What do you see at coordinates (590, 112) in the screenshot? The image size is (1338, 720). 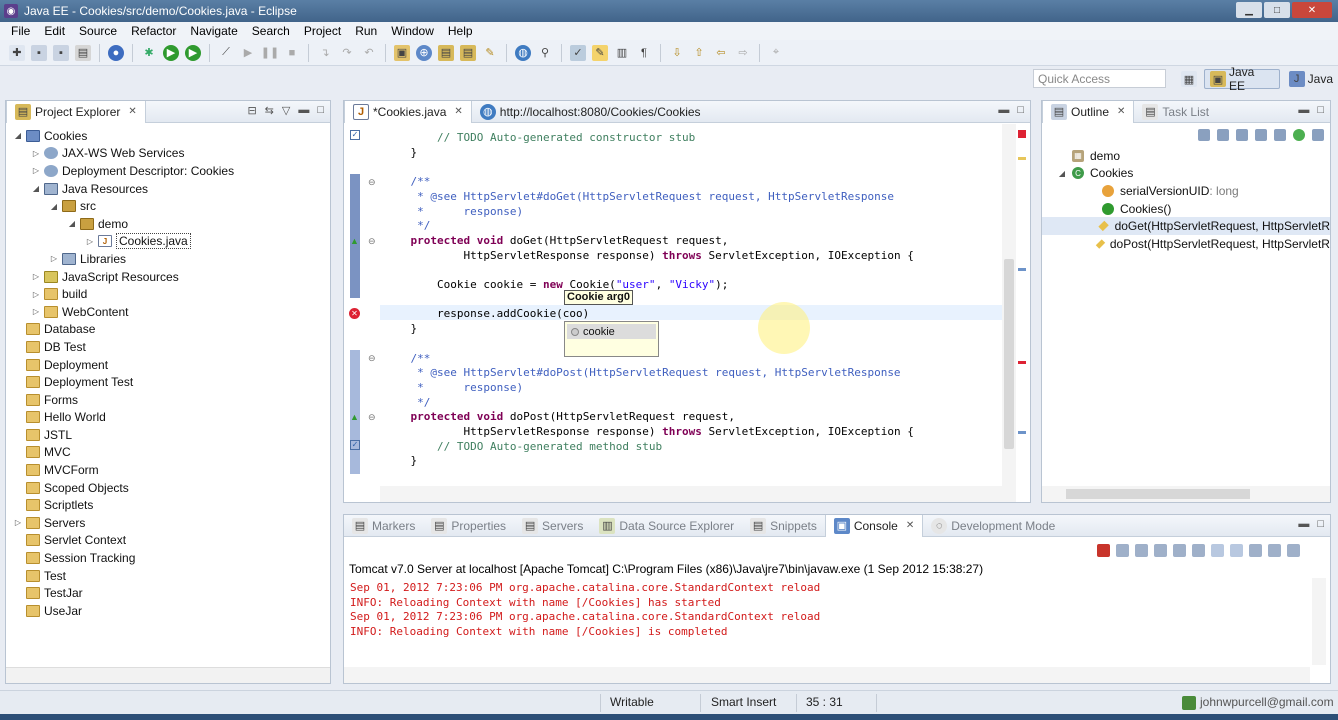 I see `tab-browser: ◍ http://localhost:8080/Cookies/Cookies` at bounding box center [590, 112].